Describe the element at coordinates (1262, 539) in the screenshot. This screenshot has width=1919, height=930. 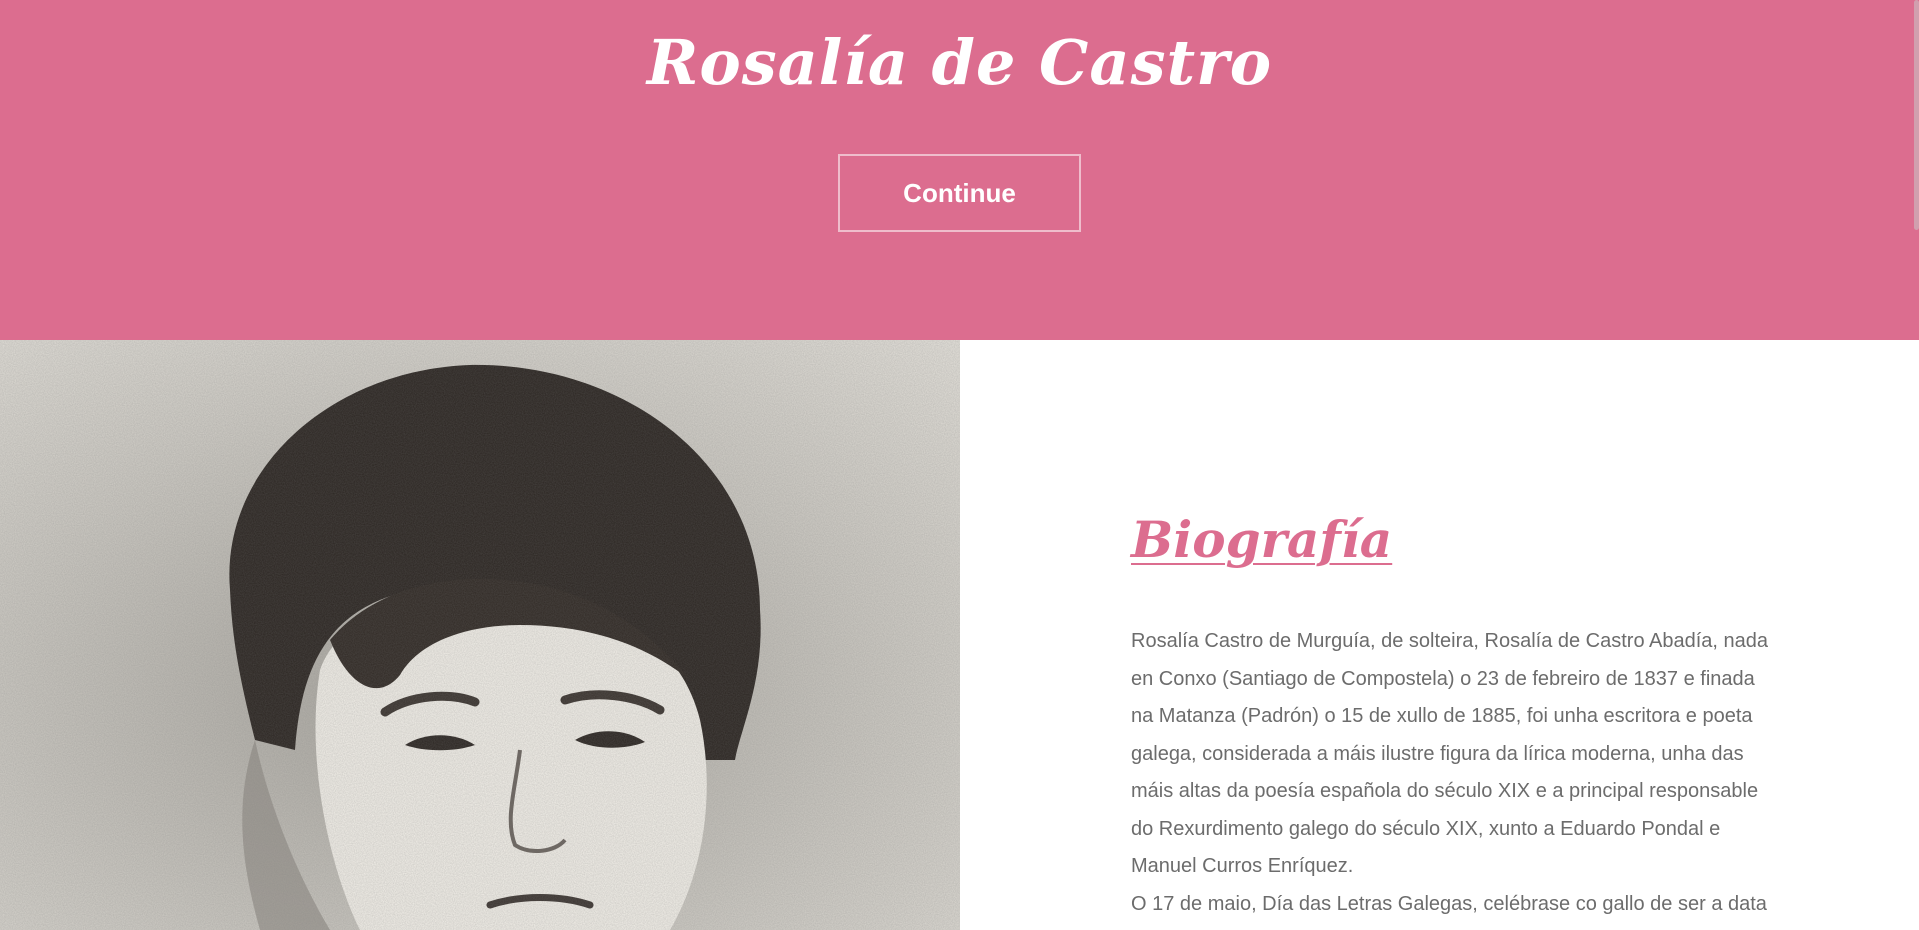
I see `section-heading: Biografía` at that location.